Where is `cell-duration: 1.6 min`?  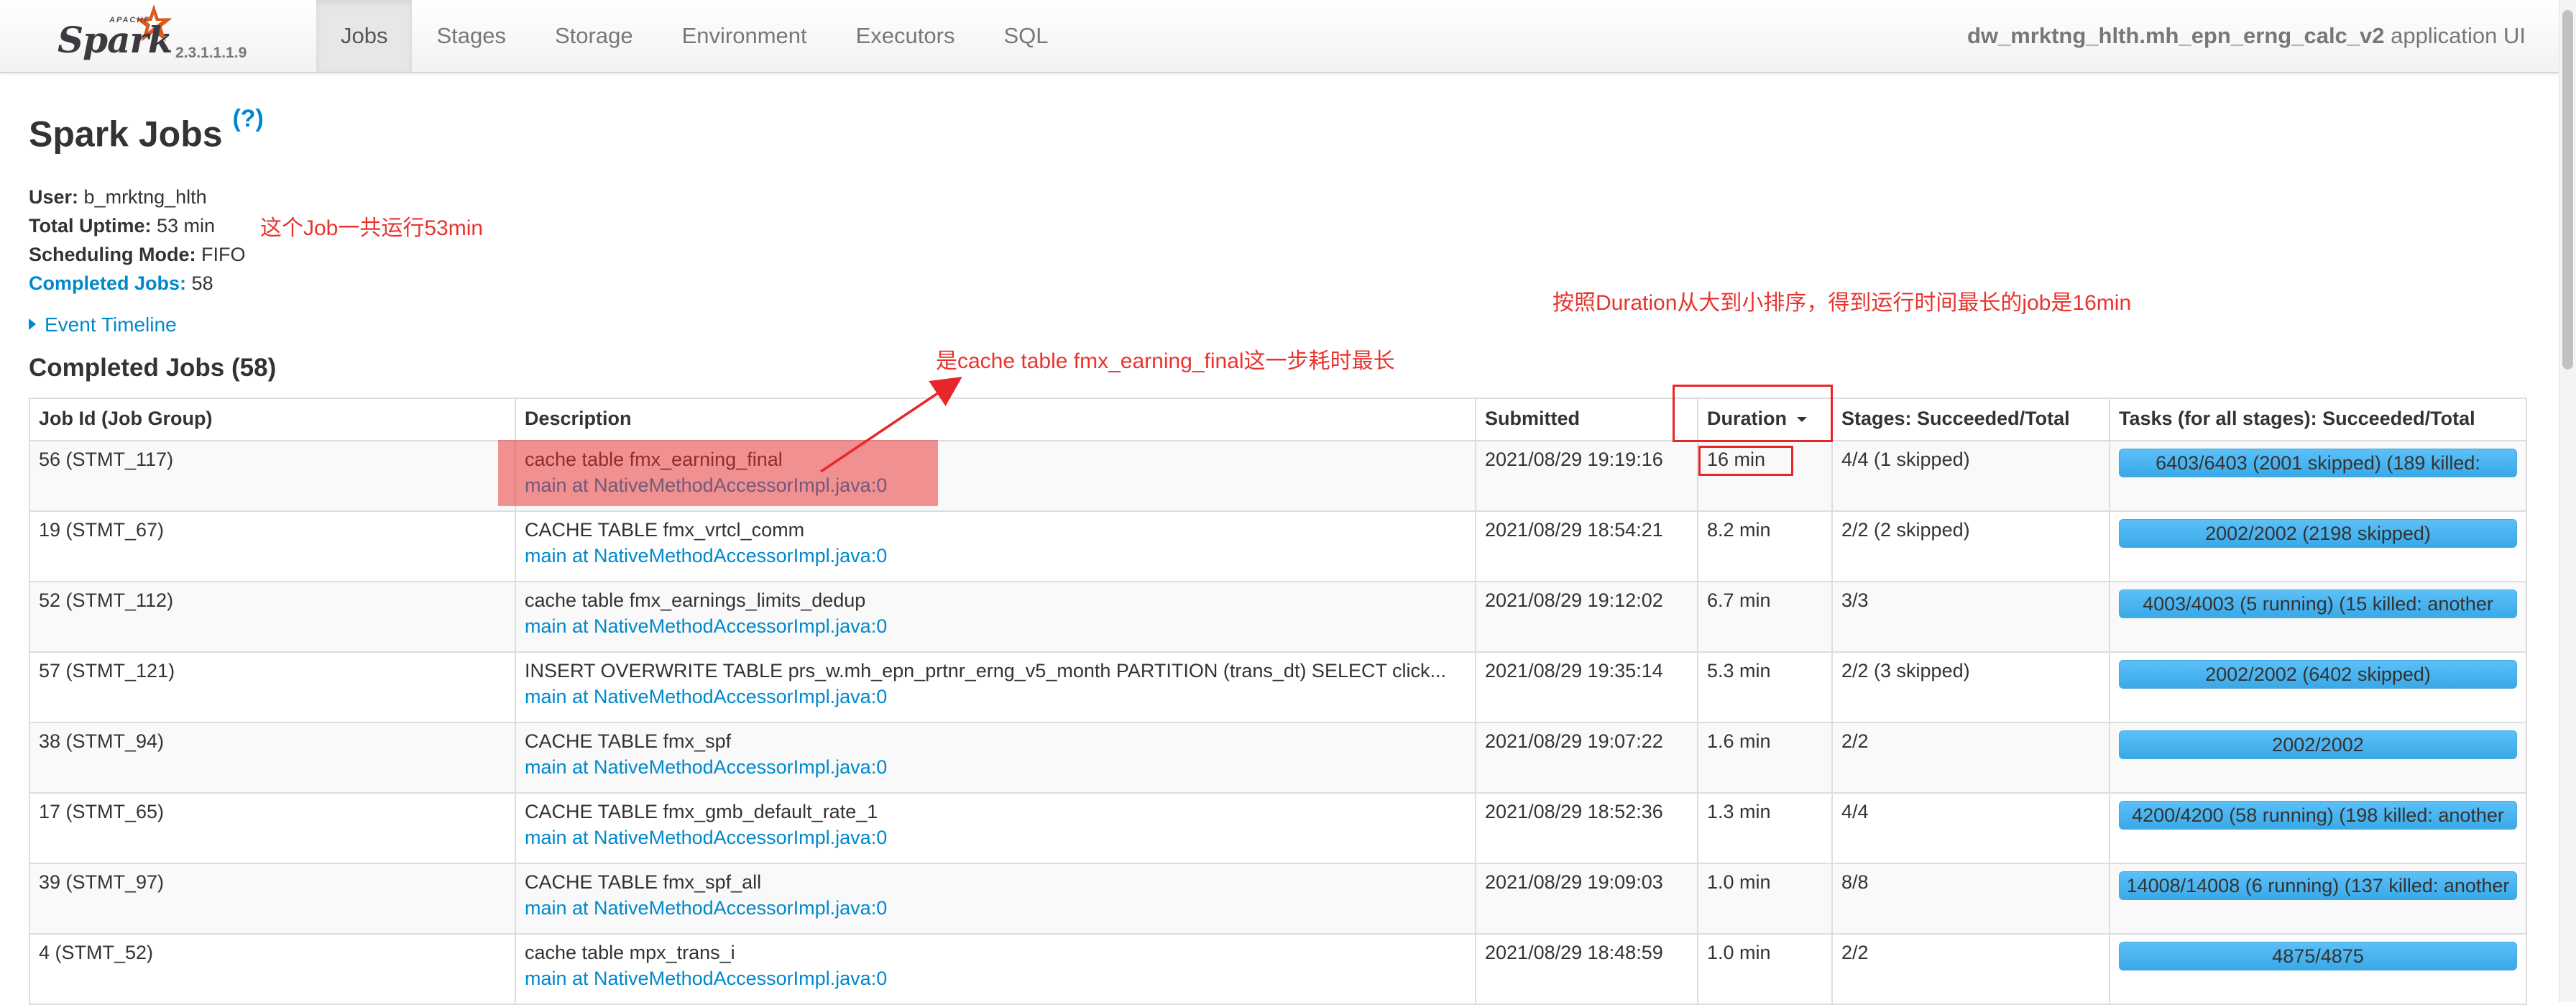
cell-duration: 1.6 min is located at coordinates (1765, 758).